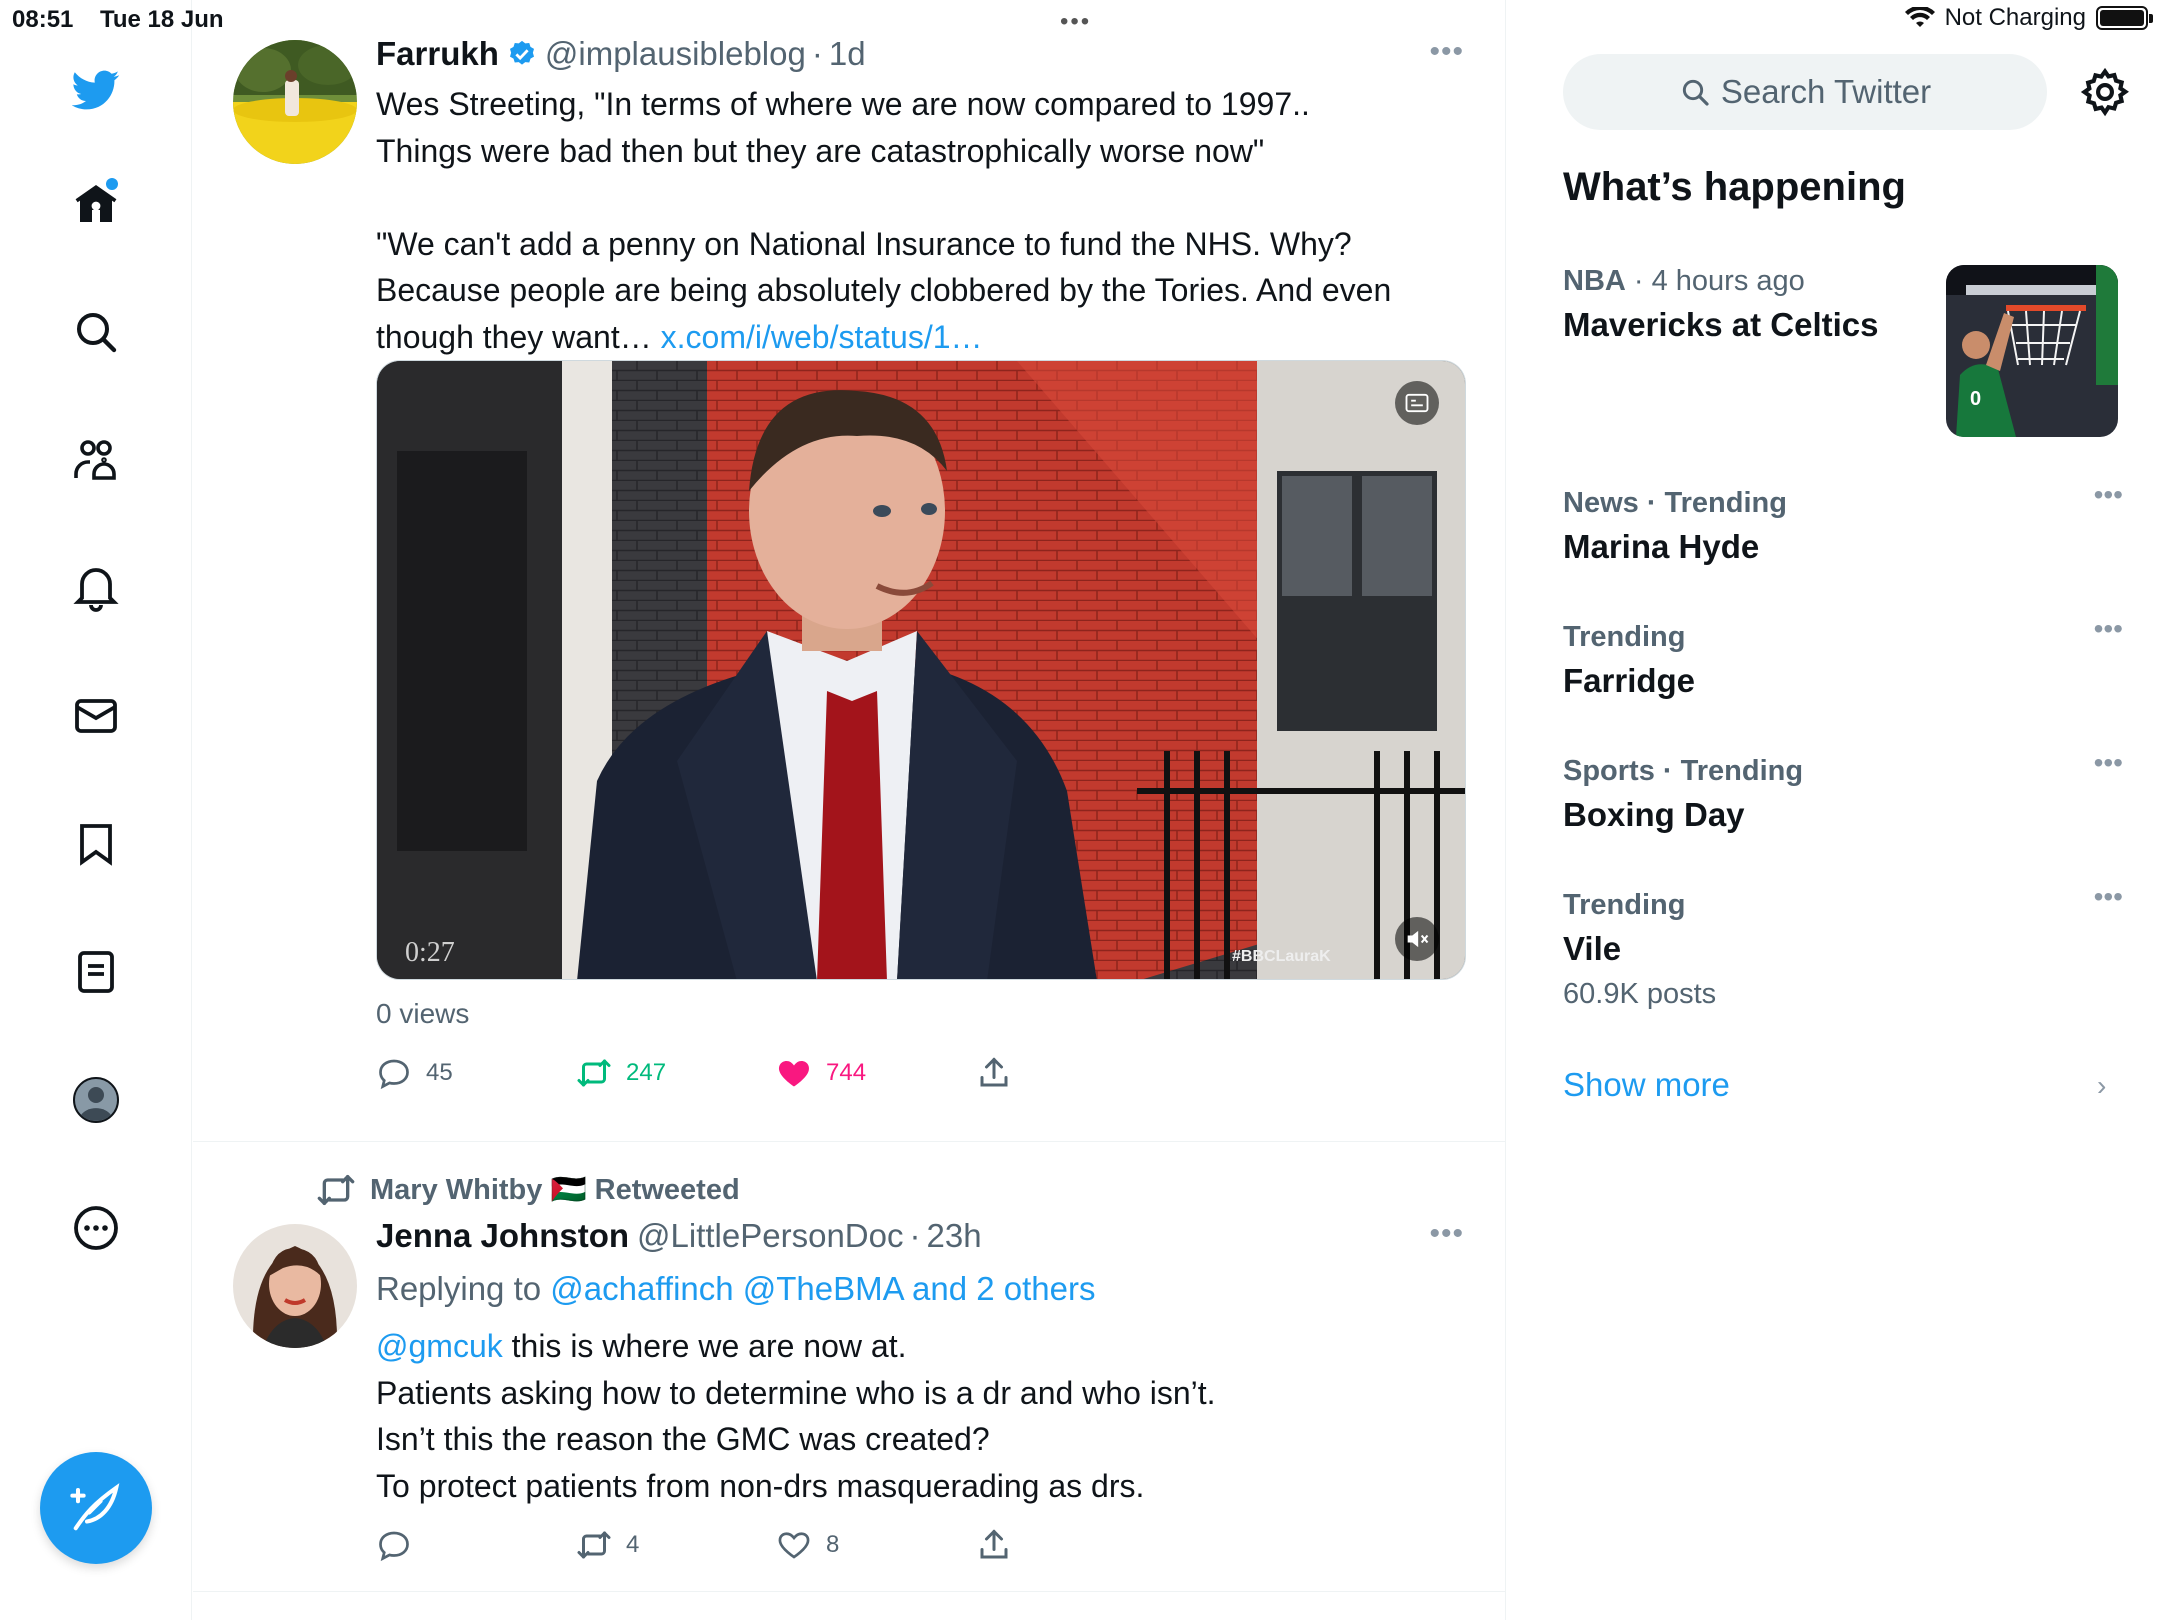  I want to click on reply-count: 45, so click(439, 1072).